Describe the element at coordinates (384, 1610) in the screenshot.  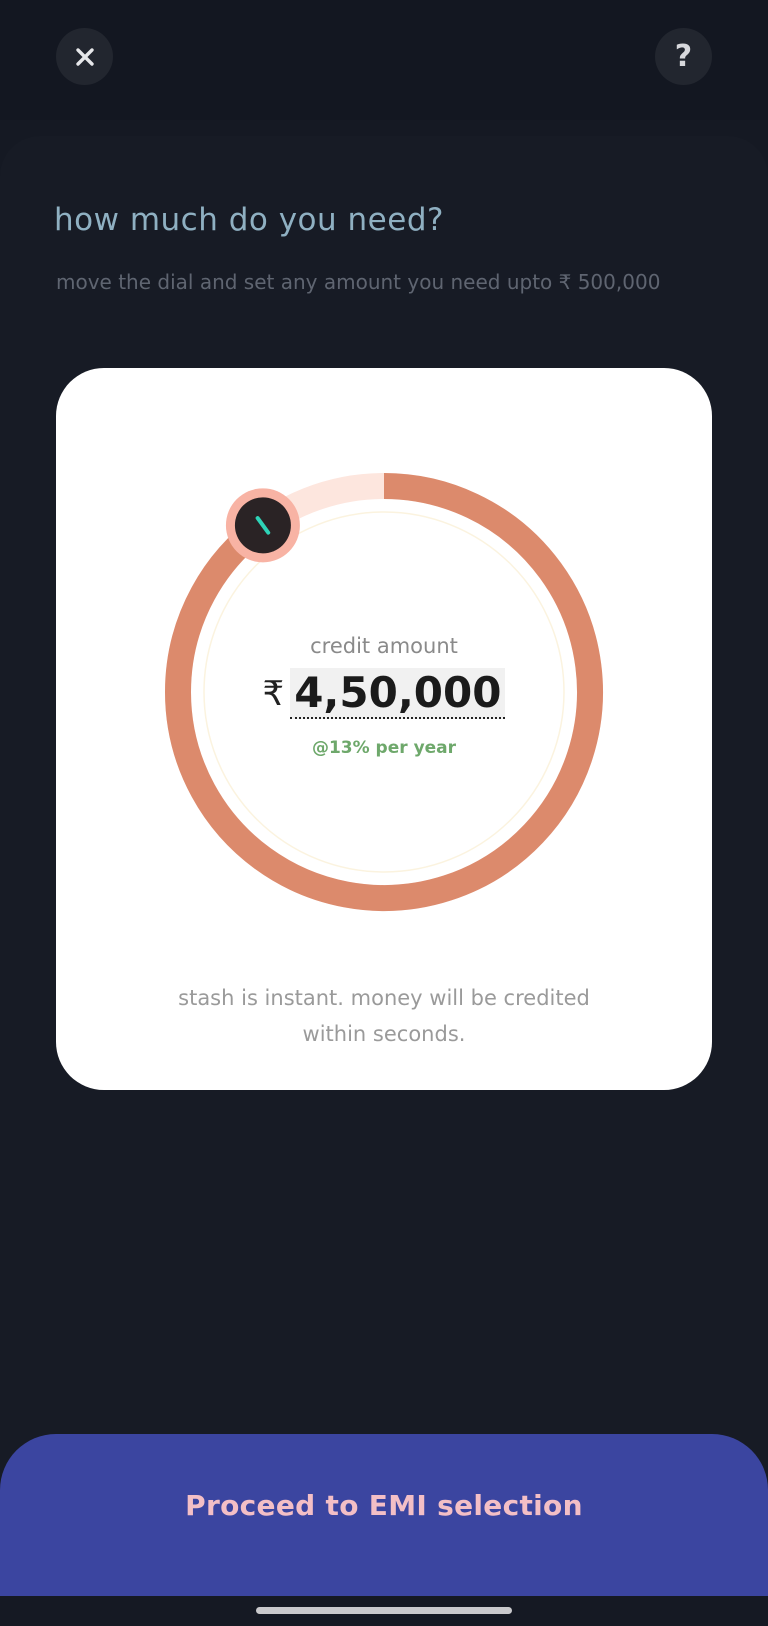
I see `home-indicator` at that location.